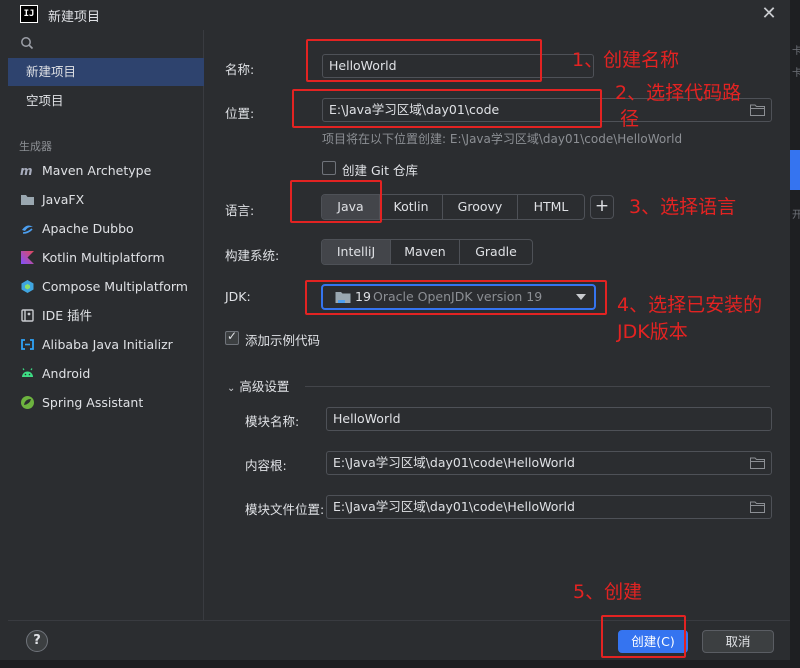  Describe the element at coordinates (769, 14) in the screenshot. I see `close-icon: ✕` at that location.